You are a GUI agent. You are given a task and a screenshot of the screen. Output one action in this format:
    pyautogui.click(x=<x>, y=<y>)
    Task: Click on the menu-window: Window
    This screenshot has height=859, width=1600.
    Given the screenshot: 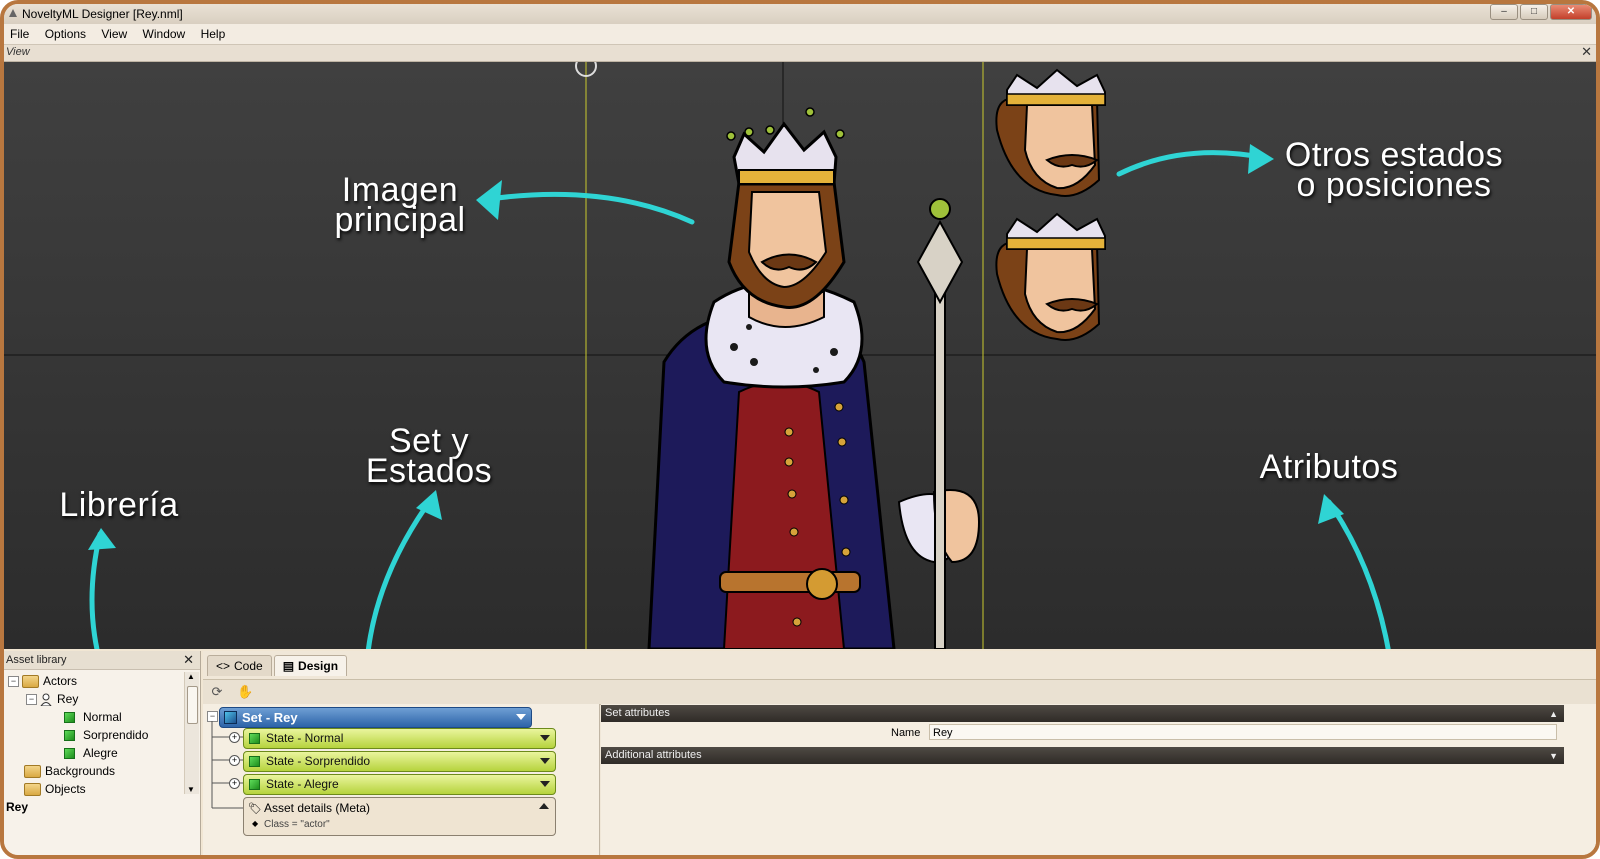 What is the action you would take?
    pyautogui.click(x=164, y=32)
    